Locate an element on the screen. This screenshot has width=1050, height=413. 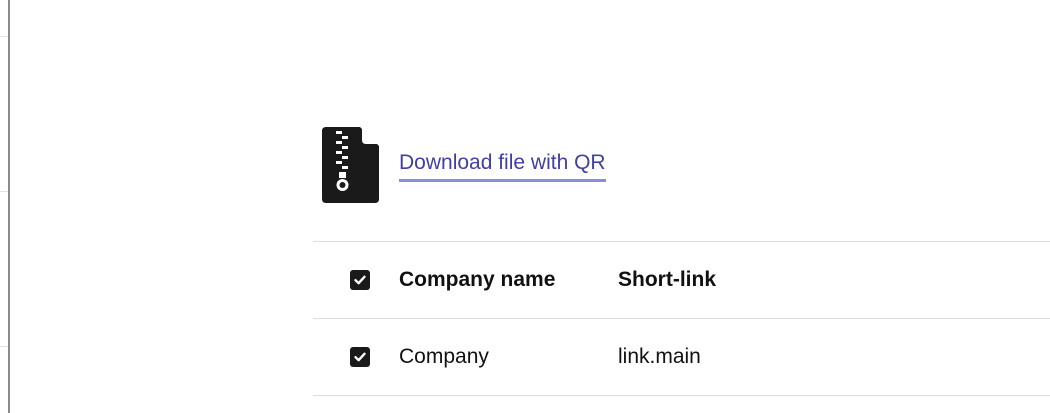
short-link-cell: link.main is located at coordinates (659, 356).